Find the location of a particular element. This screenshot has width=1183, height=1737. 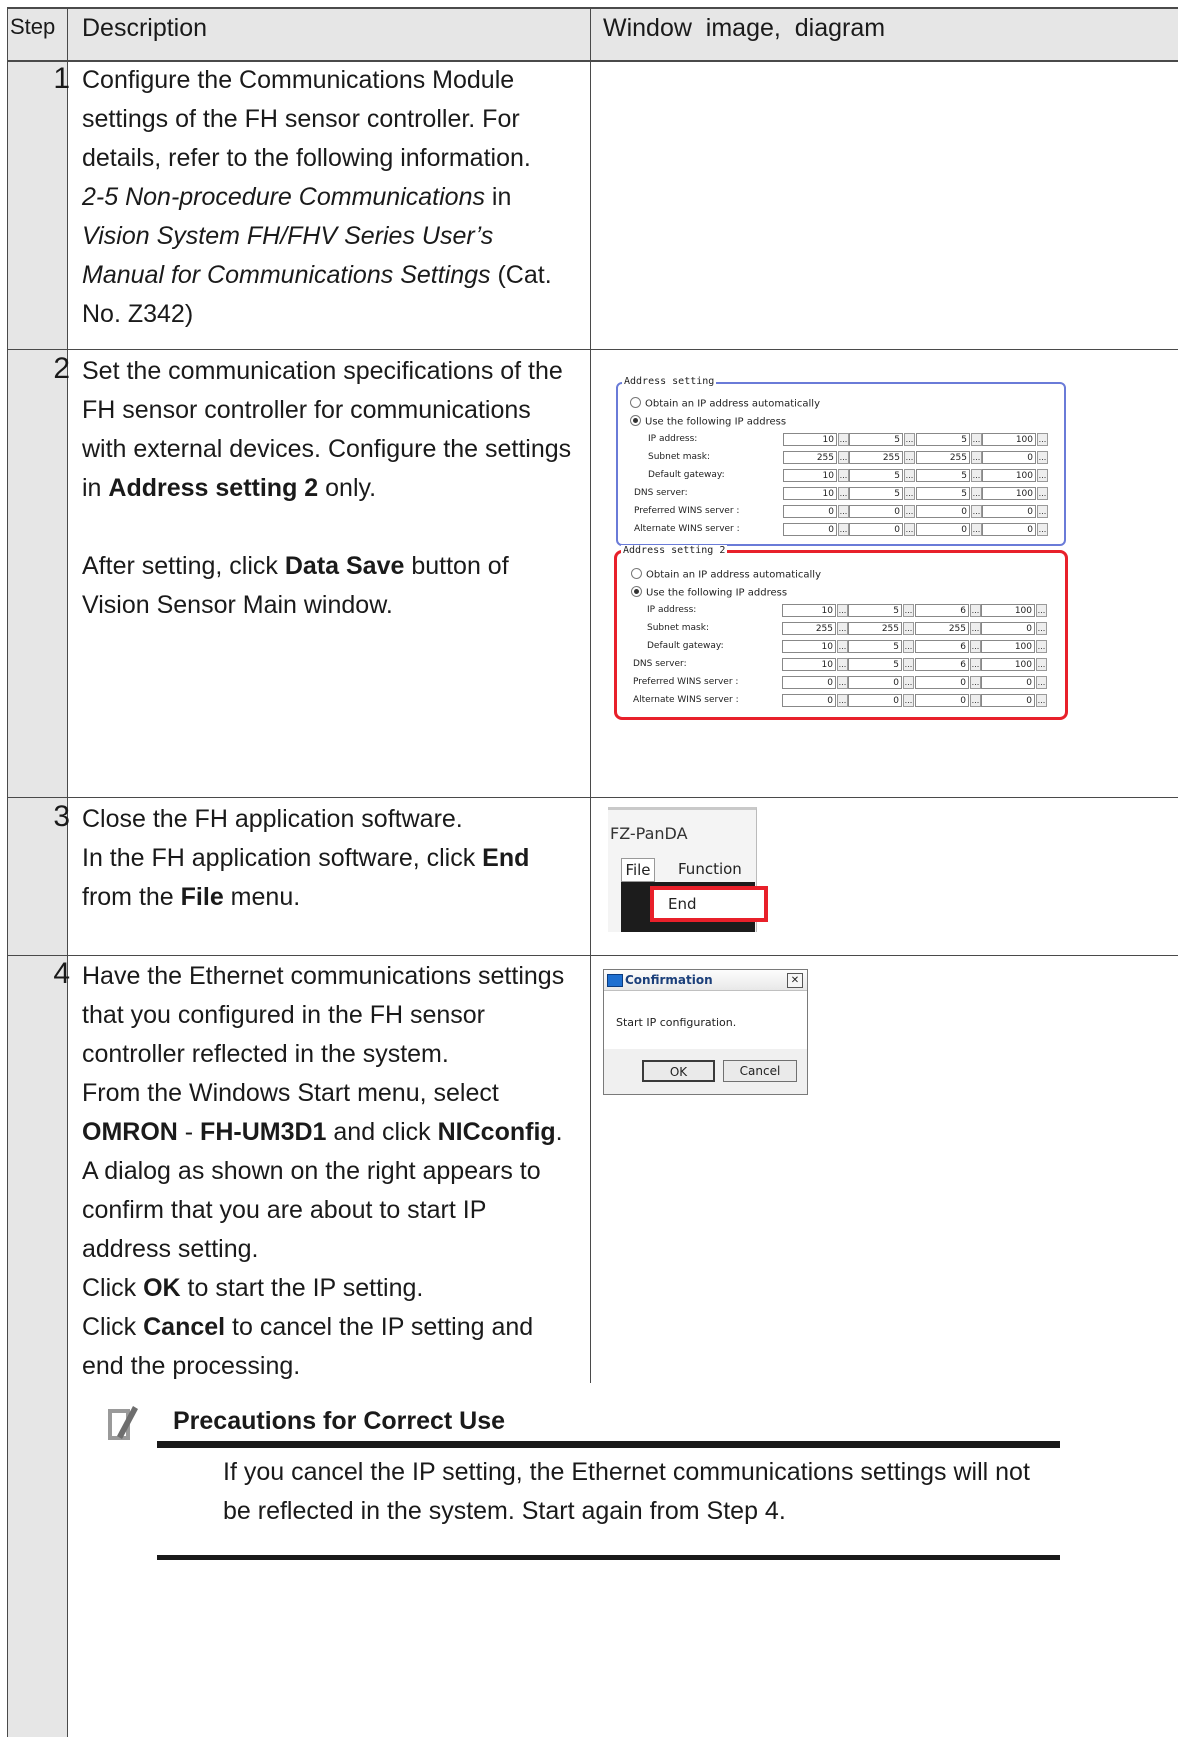

use-following-radio-1: Use the following IP address is located at coordinates (708, 421).